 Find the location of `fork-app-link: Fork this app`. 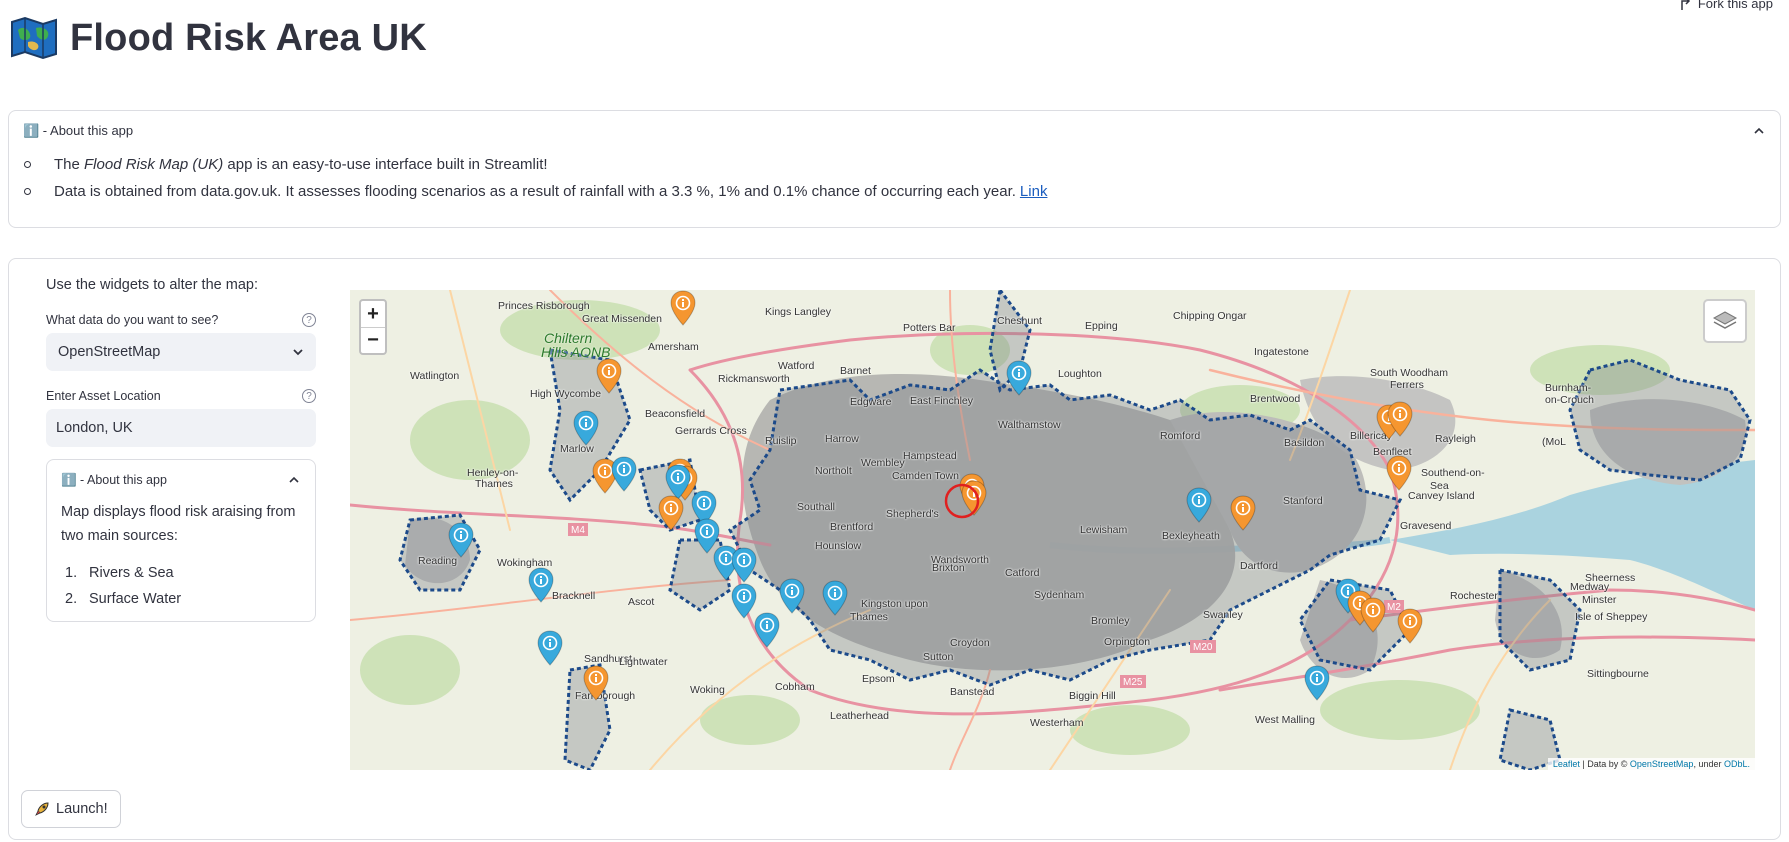

fork-app-link: Fork this app is located at coordinates (1726, 5).